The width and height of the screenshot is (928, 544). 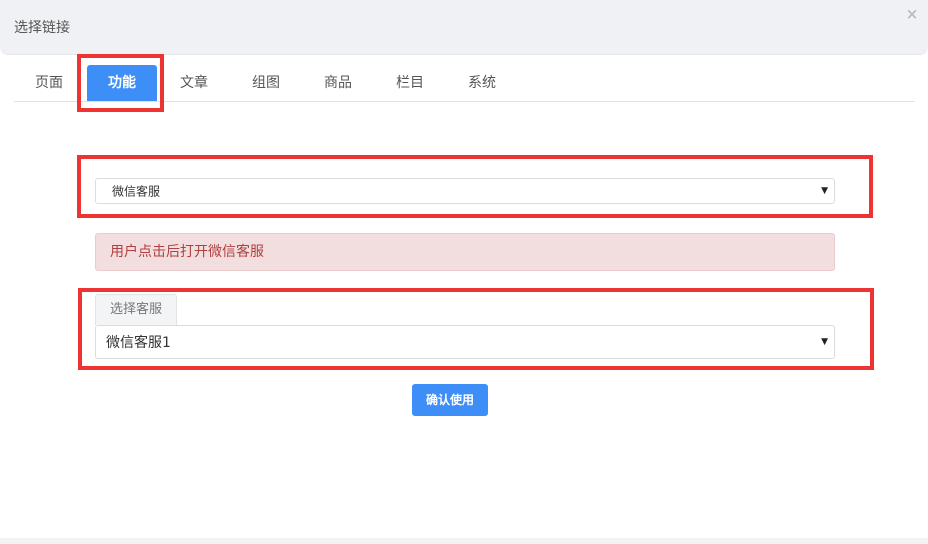 I want to click on dialog-header: 选择链接 ×, so click(x=464, y=27).